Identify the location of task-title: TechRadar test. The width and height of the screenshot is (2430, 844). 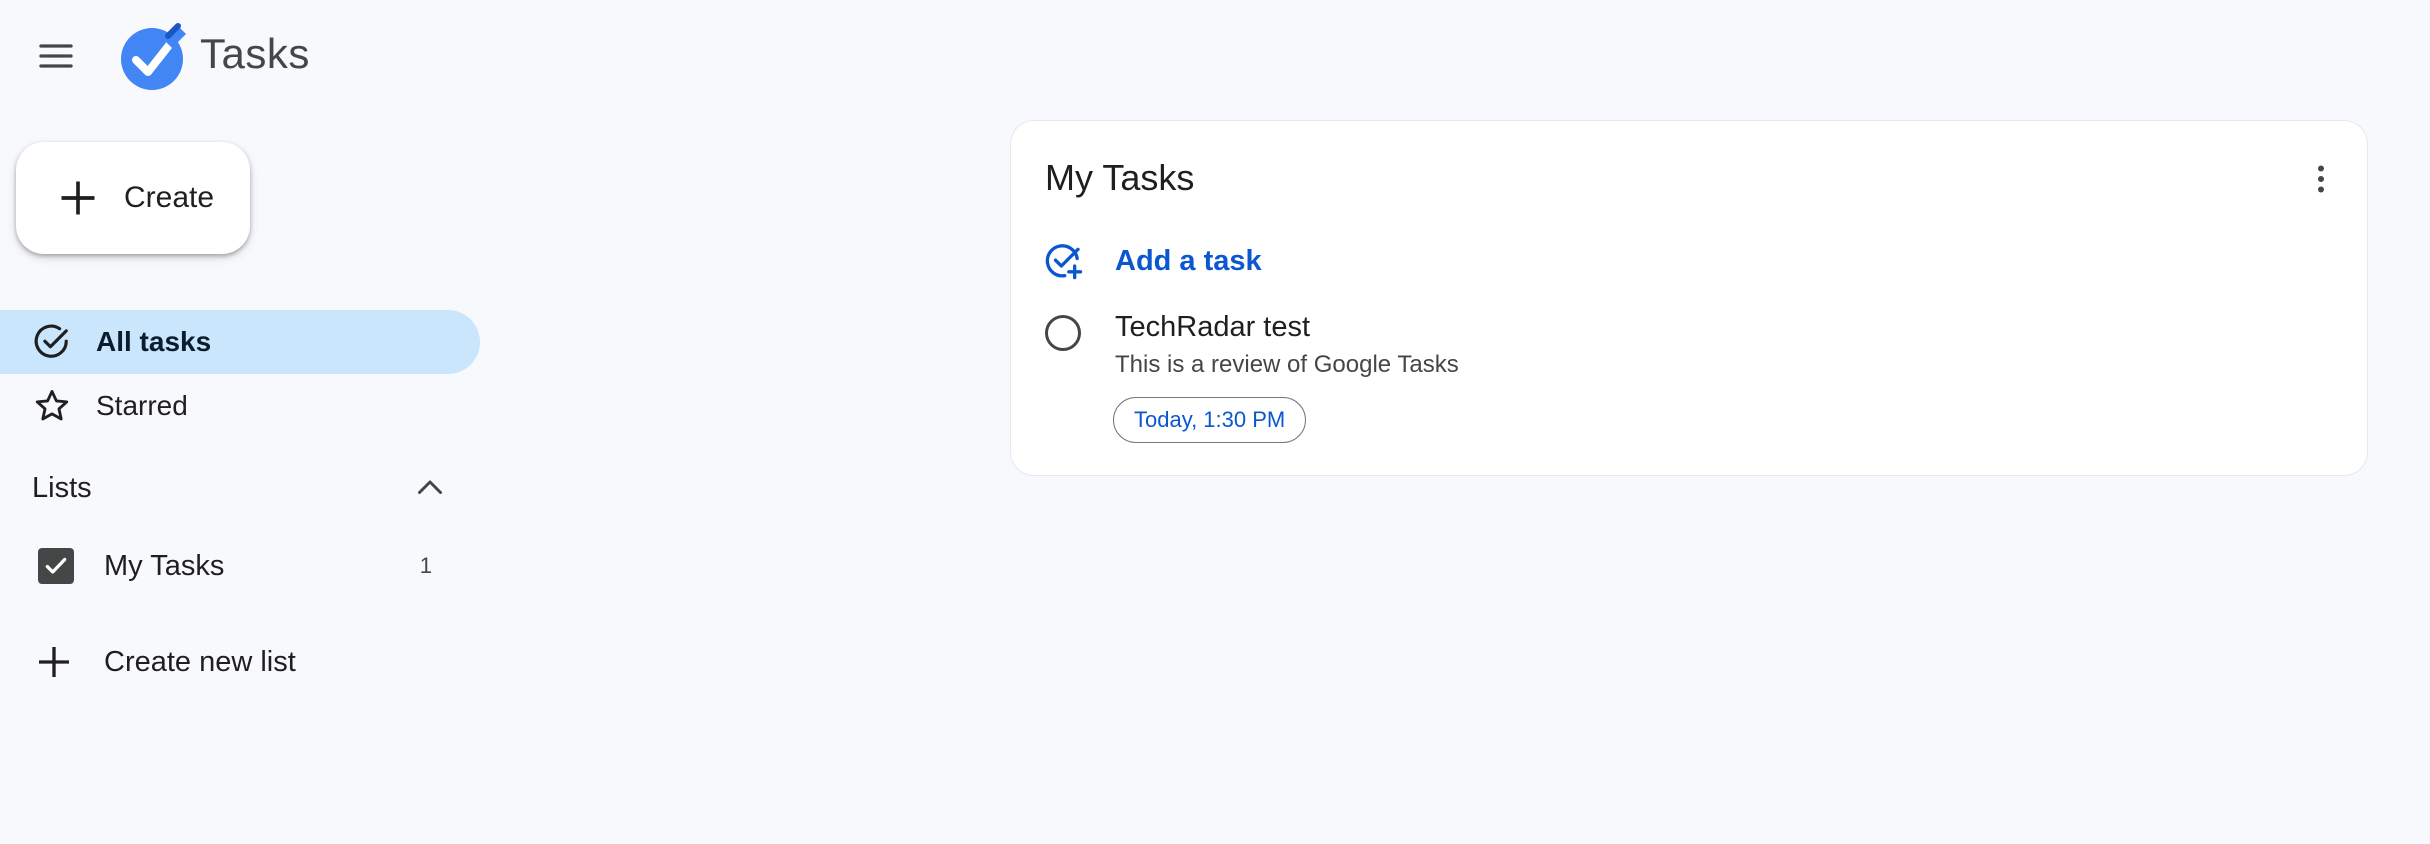
(1212, 327).